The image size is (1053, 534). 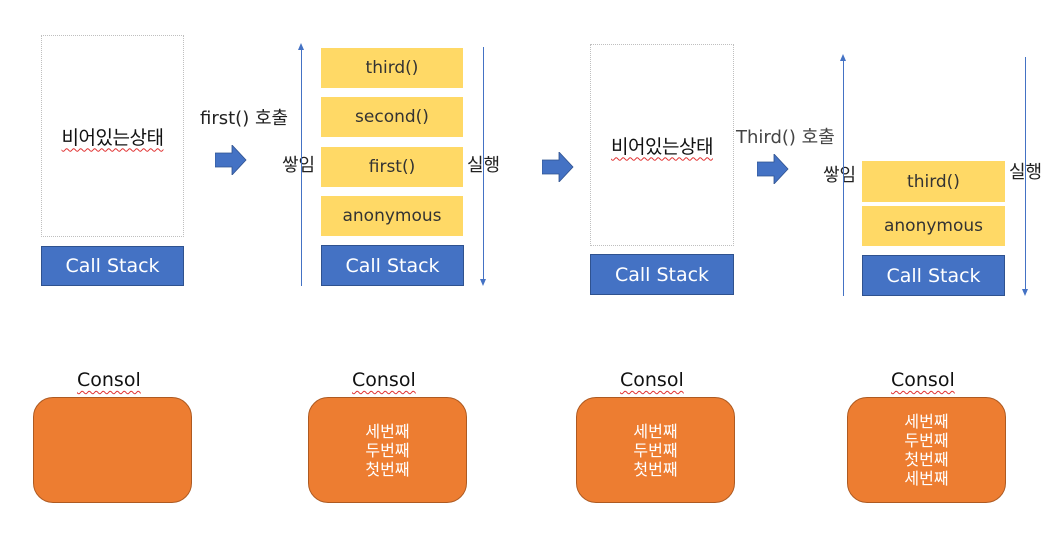 I want to click on console-title-3: Consol, so click(x=652, y=380).